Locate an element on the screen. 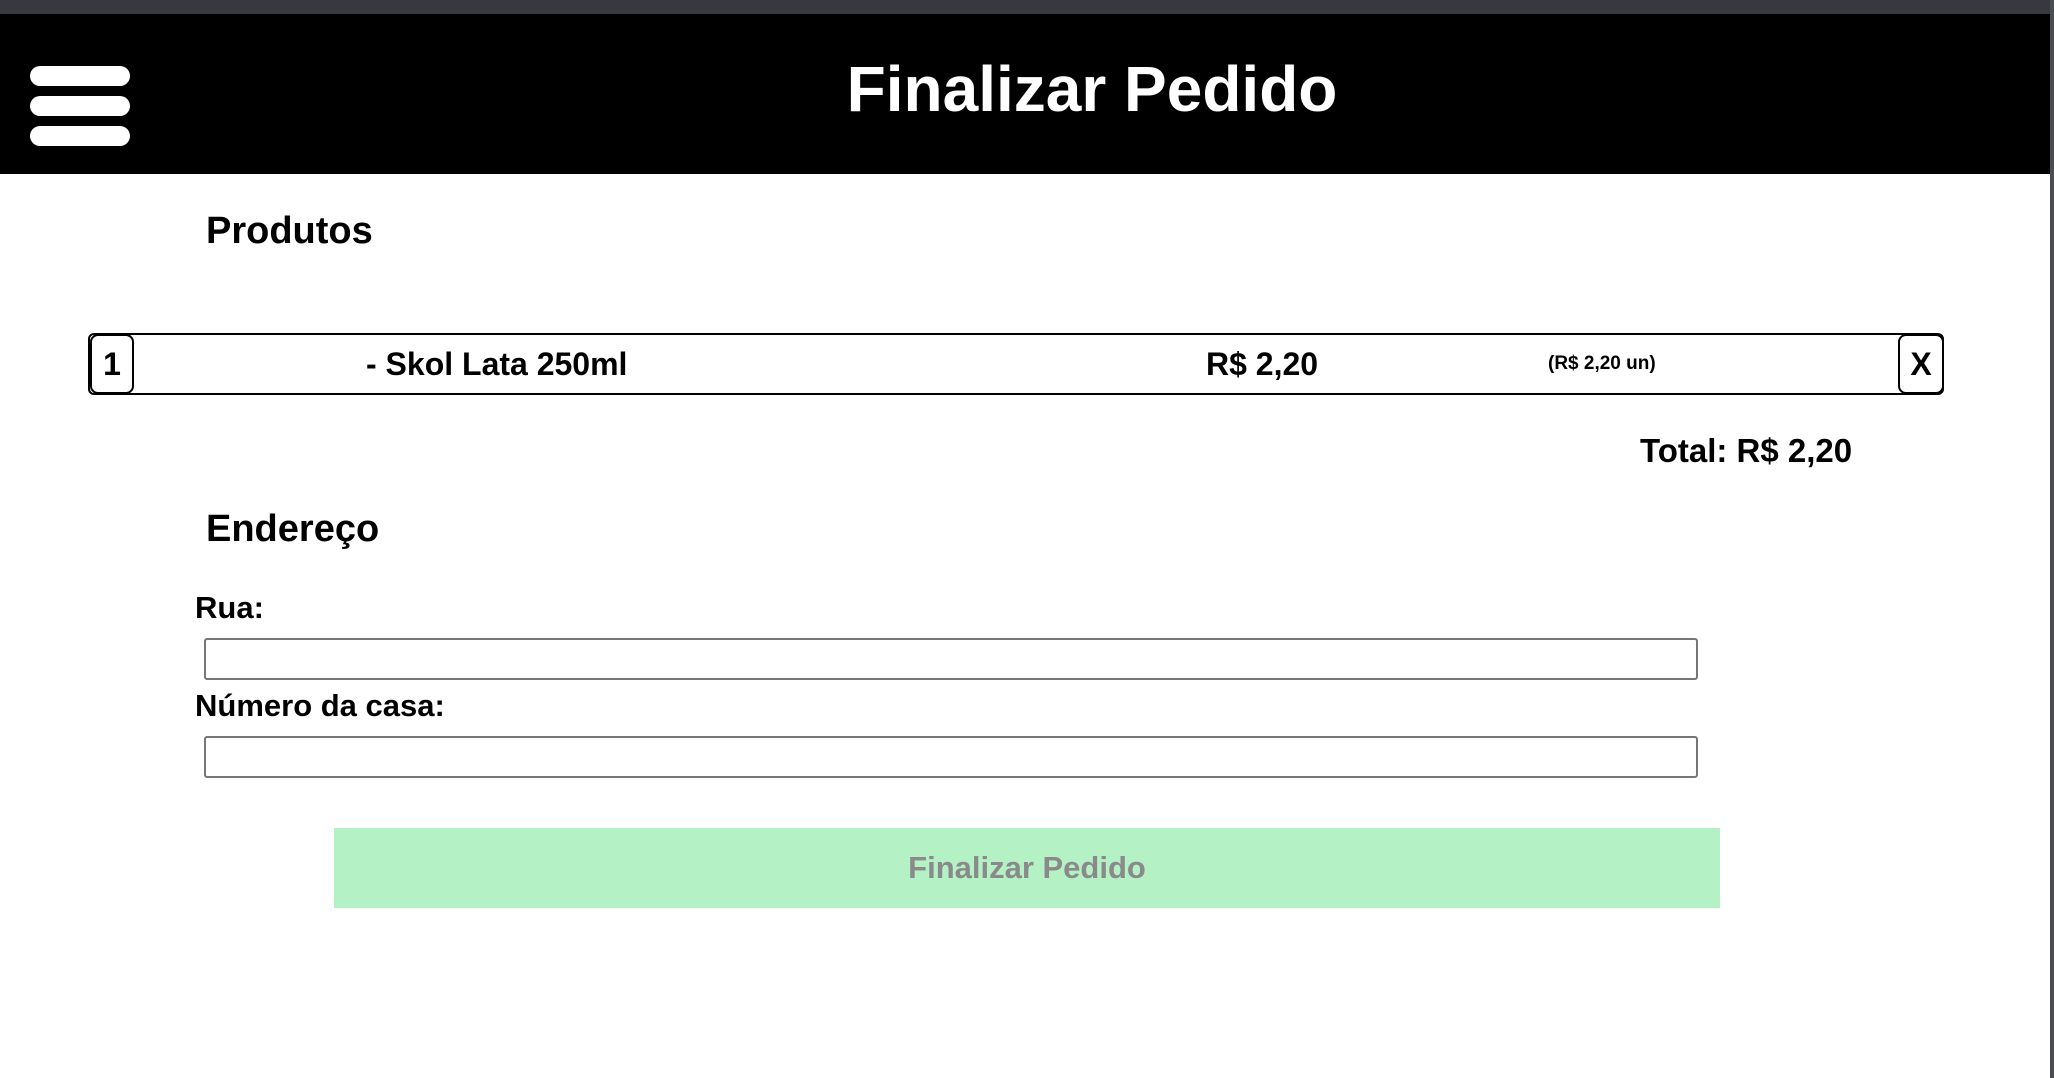  browser-top-strip is located at coordinates (1027, 7).